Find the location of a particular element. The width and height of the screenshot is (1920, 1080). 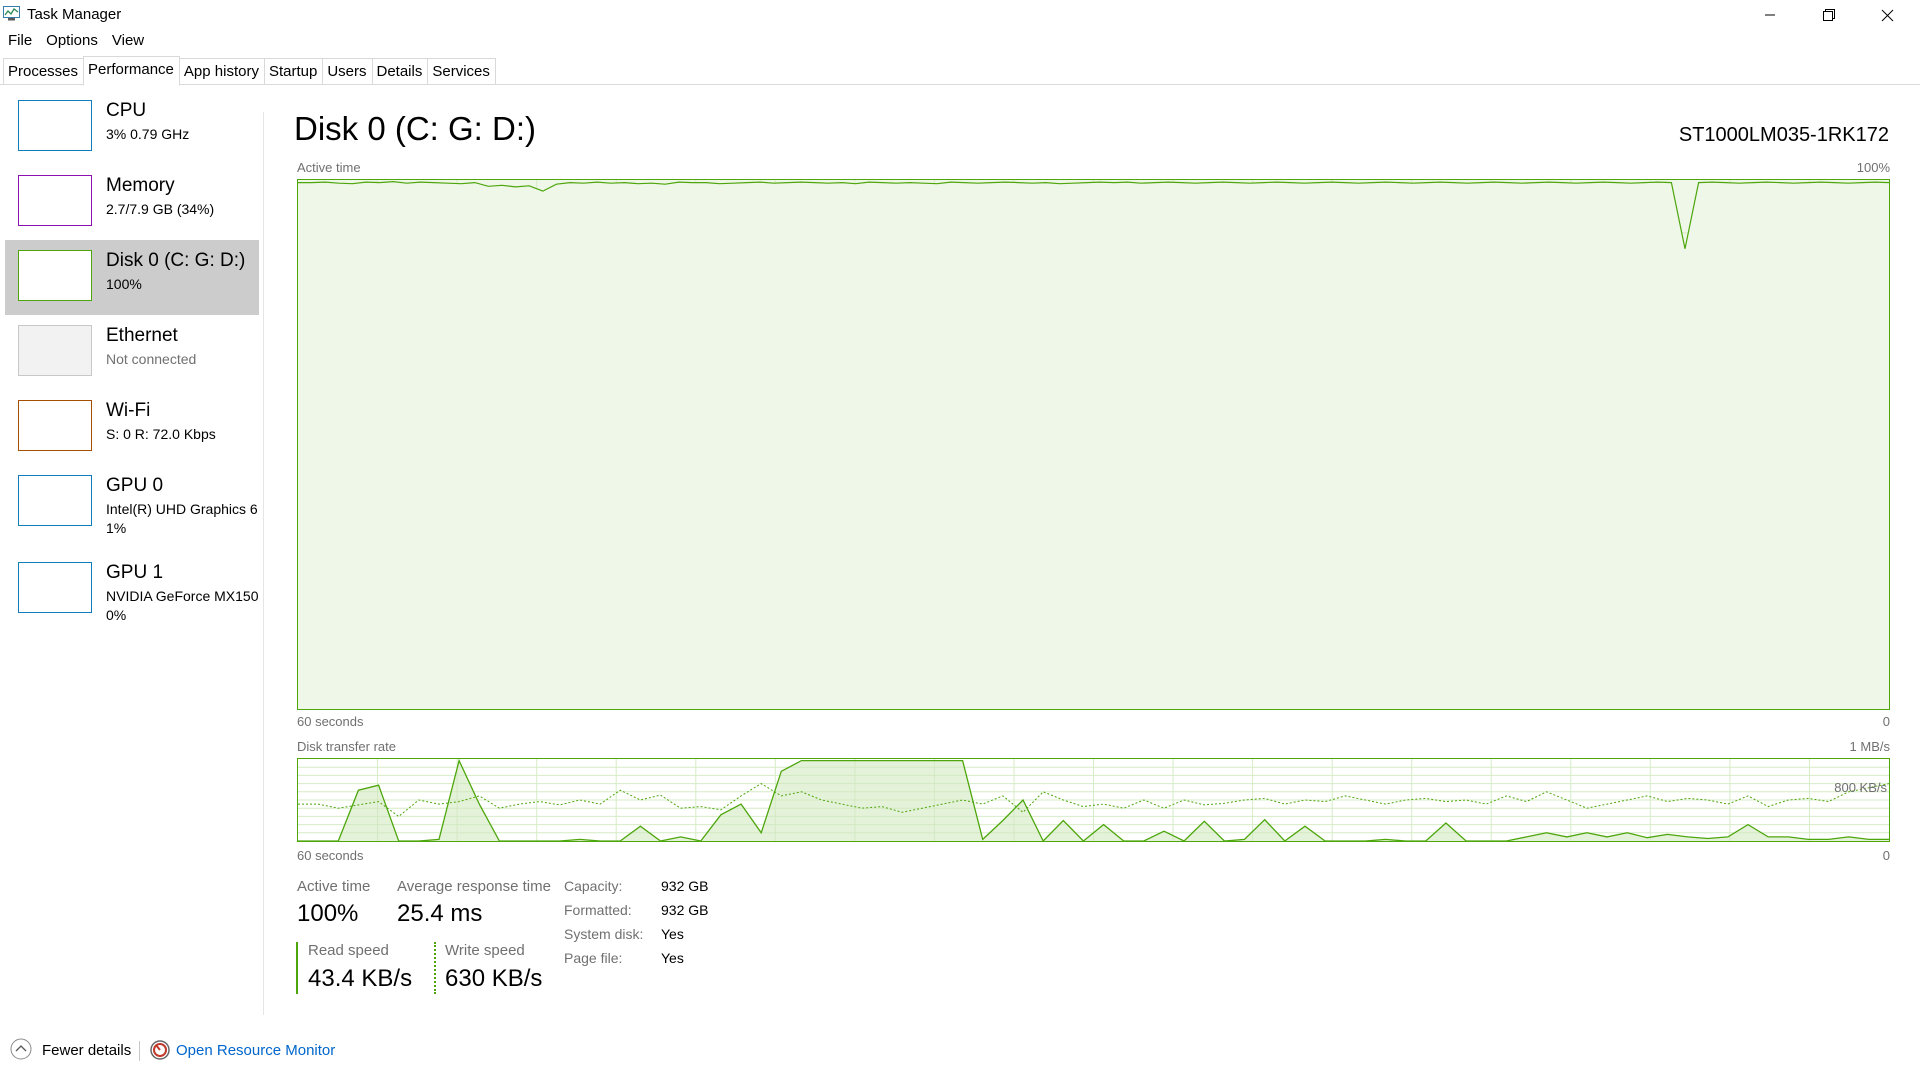

sidebar-item-usage: 1% is located at coordinates (116, 528).